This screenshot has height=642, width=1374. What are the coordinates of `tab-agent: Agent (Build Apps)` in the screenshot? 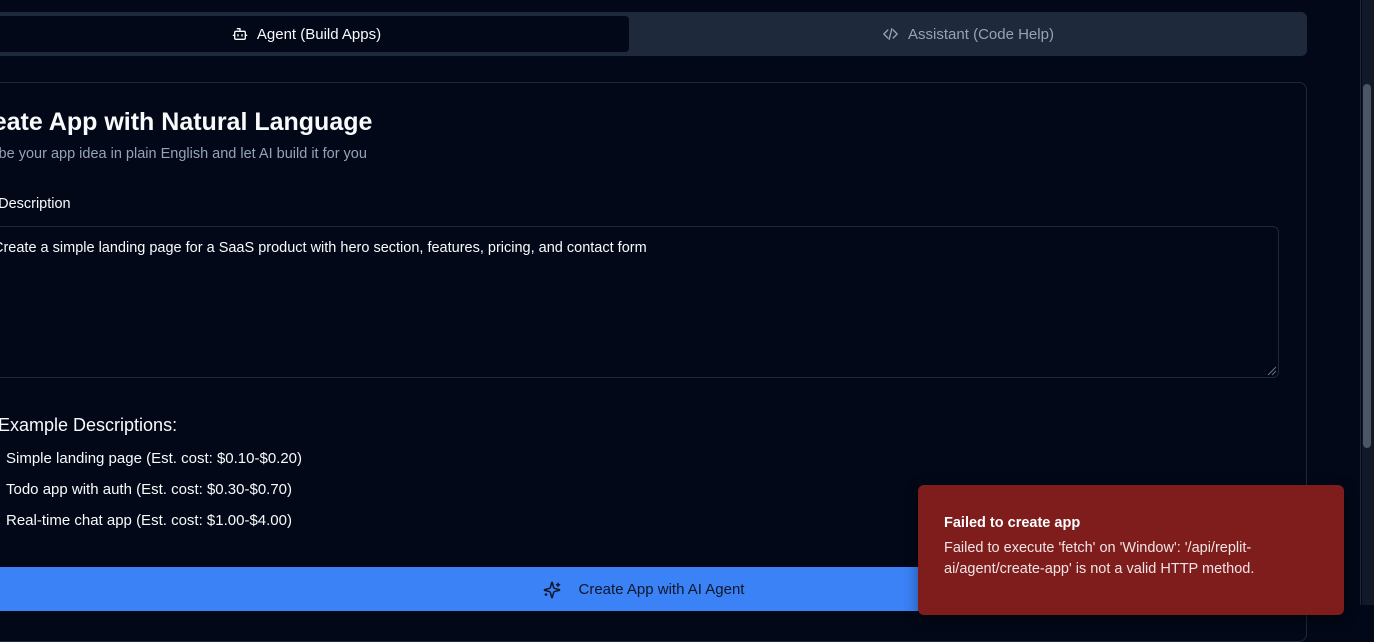 It's located at (314, 34).